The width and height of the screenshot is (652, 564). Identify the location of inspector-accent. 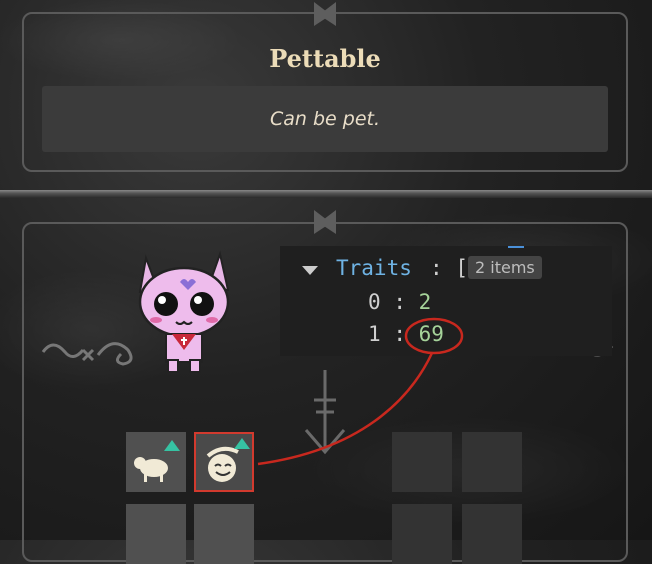
(516, 247).